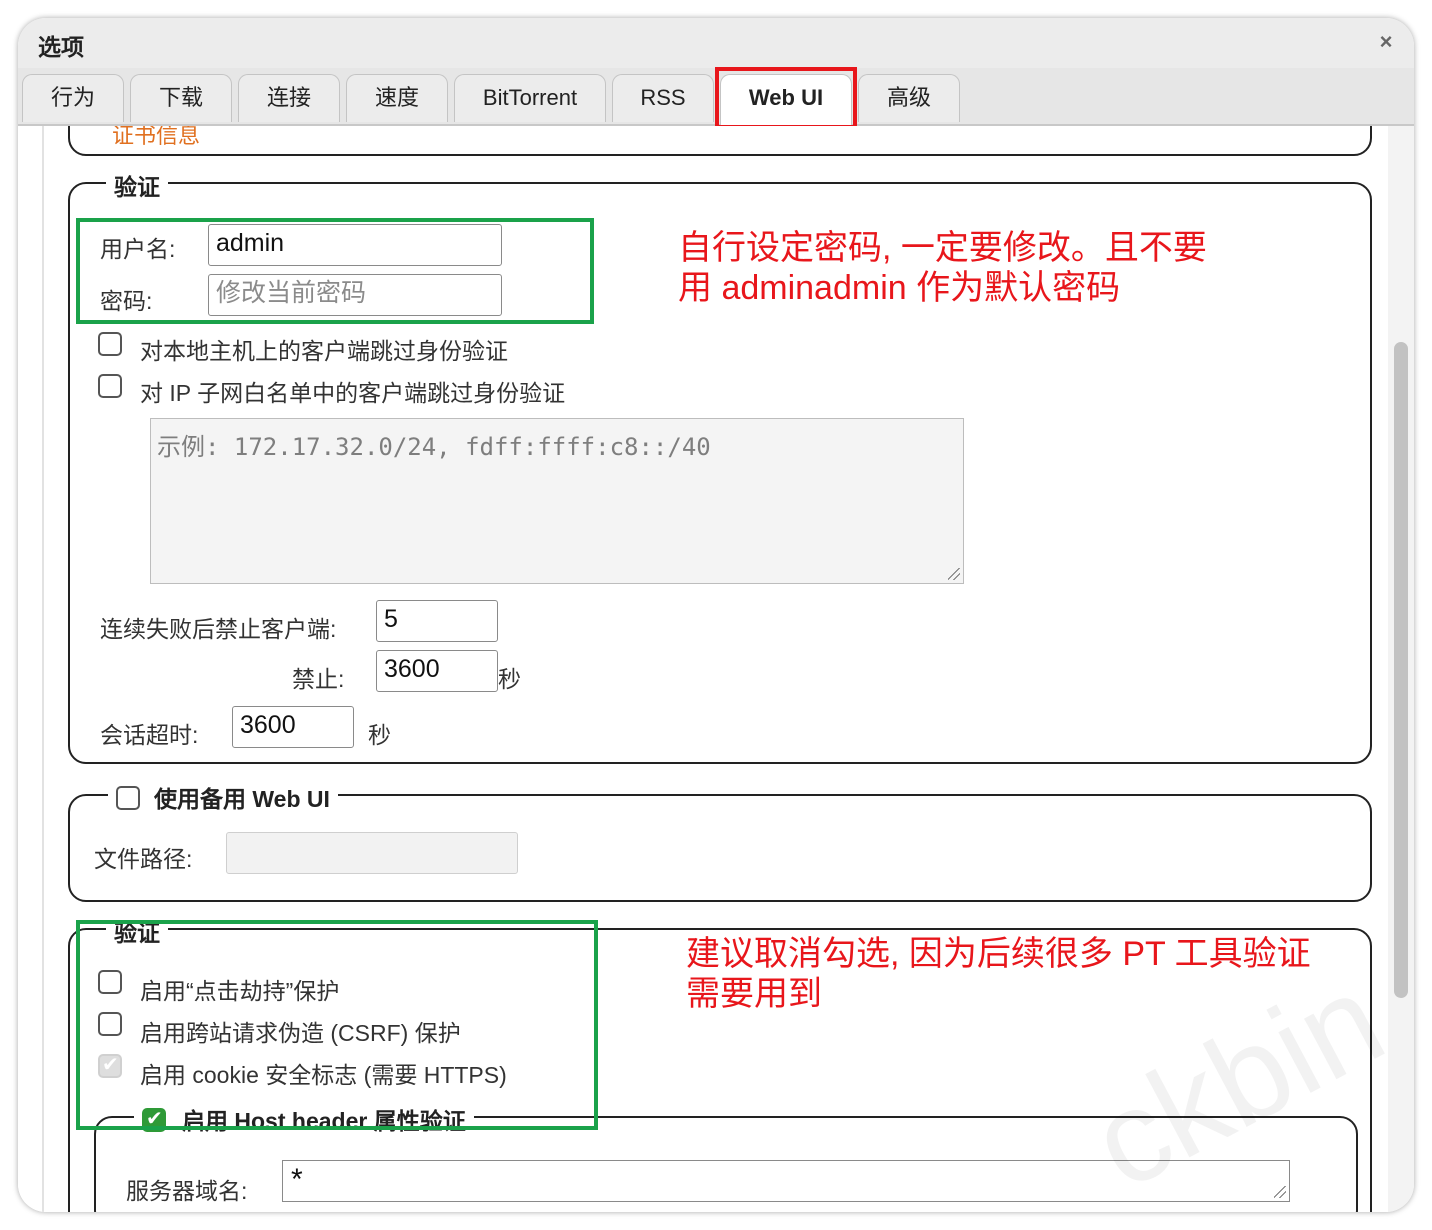  Describe the element at coordinates (73, 98) in the screenshot. I see `tab-behavior: 行为` at that location.